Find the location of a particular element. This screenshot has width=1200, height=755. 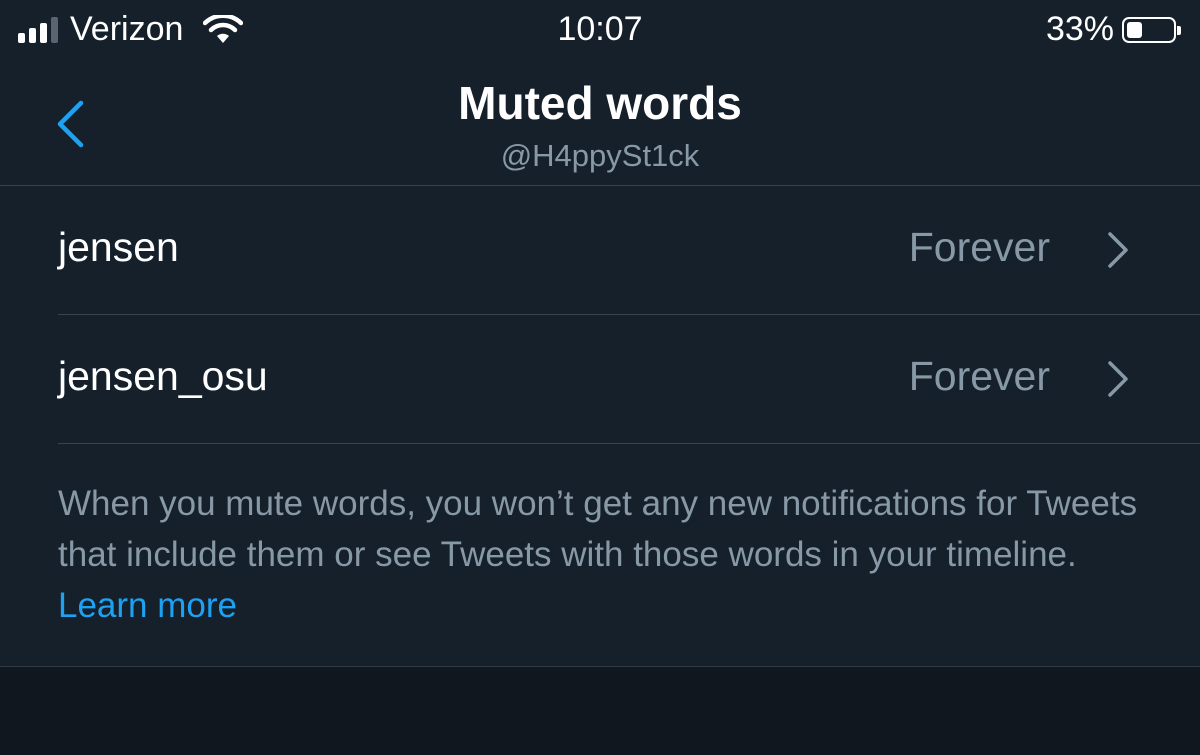

battery-icon is located at coordinates (1151, 29).